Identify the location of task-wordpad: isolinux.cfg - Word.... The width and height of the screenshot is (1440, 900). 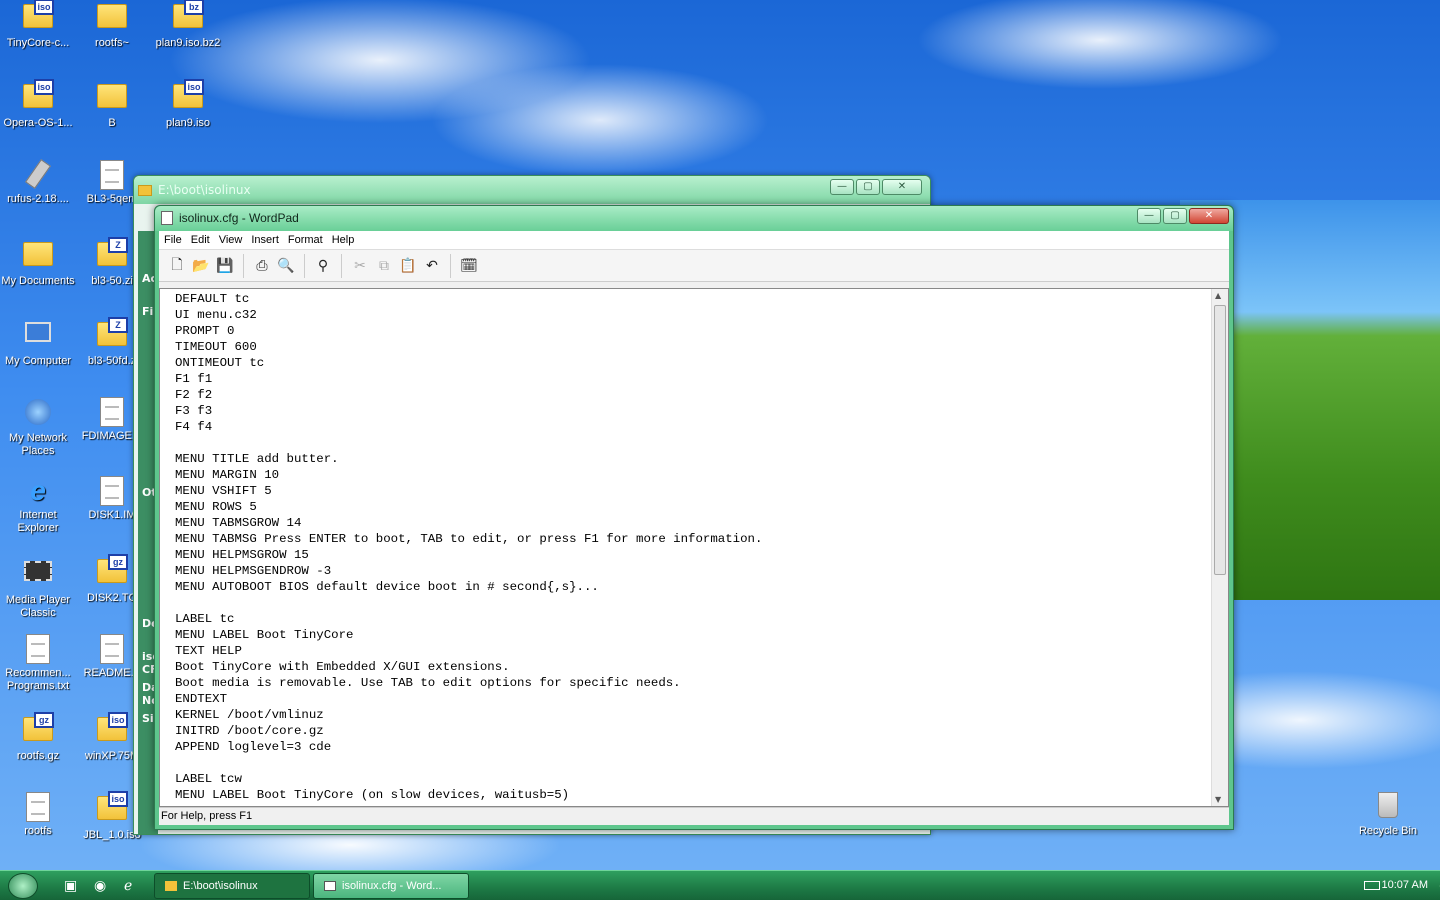
(391, 886).